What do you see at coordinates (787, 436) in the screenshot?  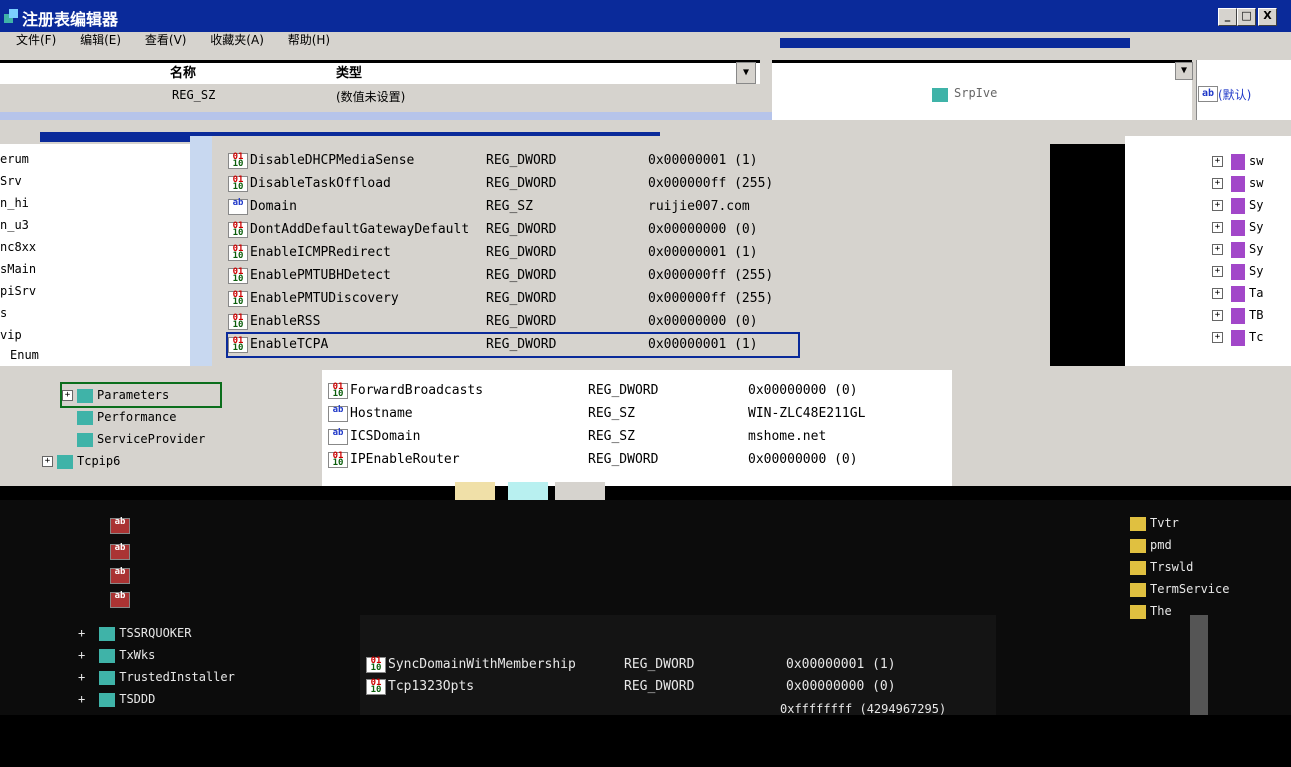 I see `value-data: mshome.net` at bounding box center [787, 436].